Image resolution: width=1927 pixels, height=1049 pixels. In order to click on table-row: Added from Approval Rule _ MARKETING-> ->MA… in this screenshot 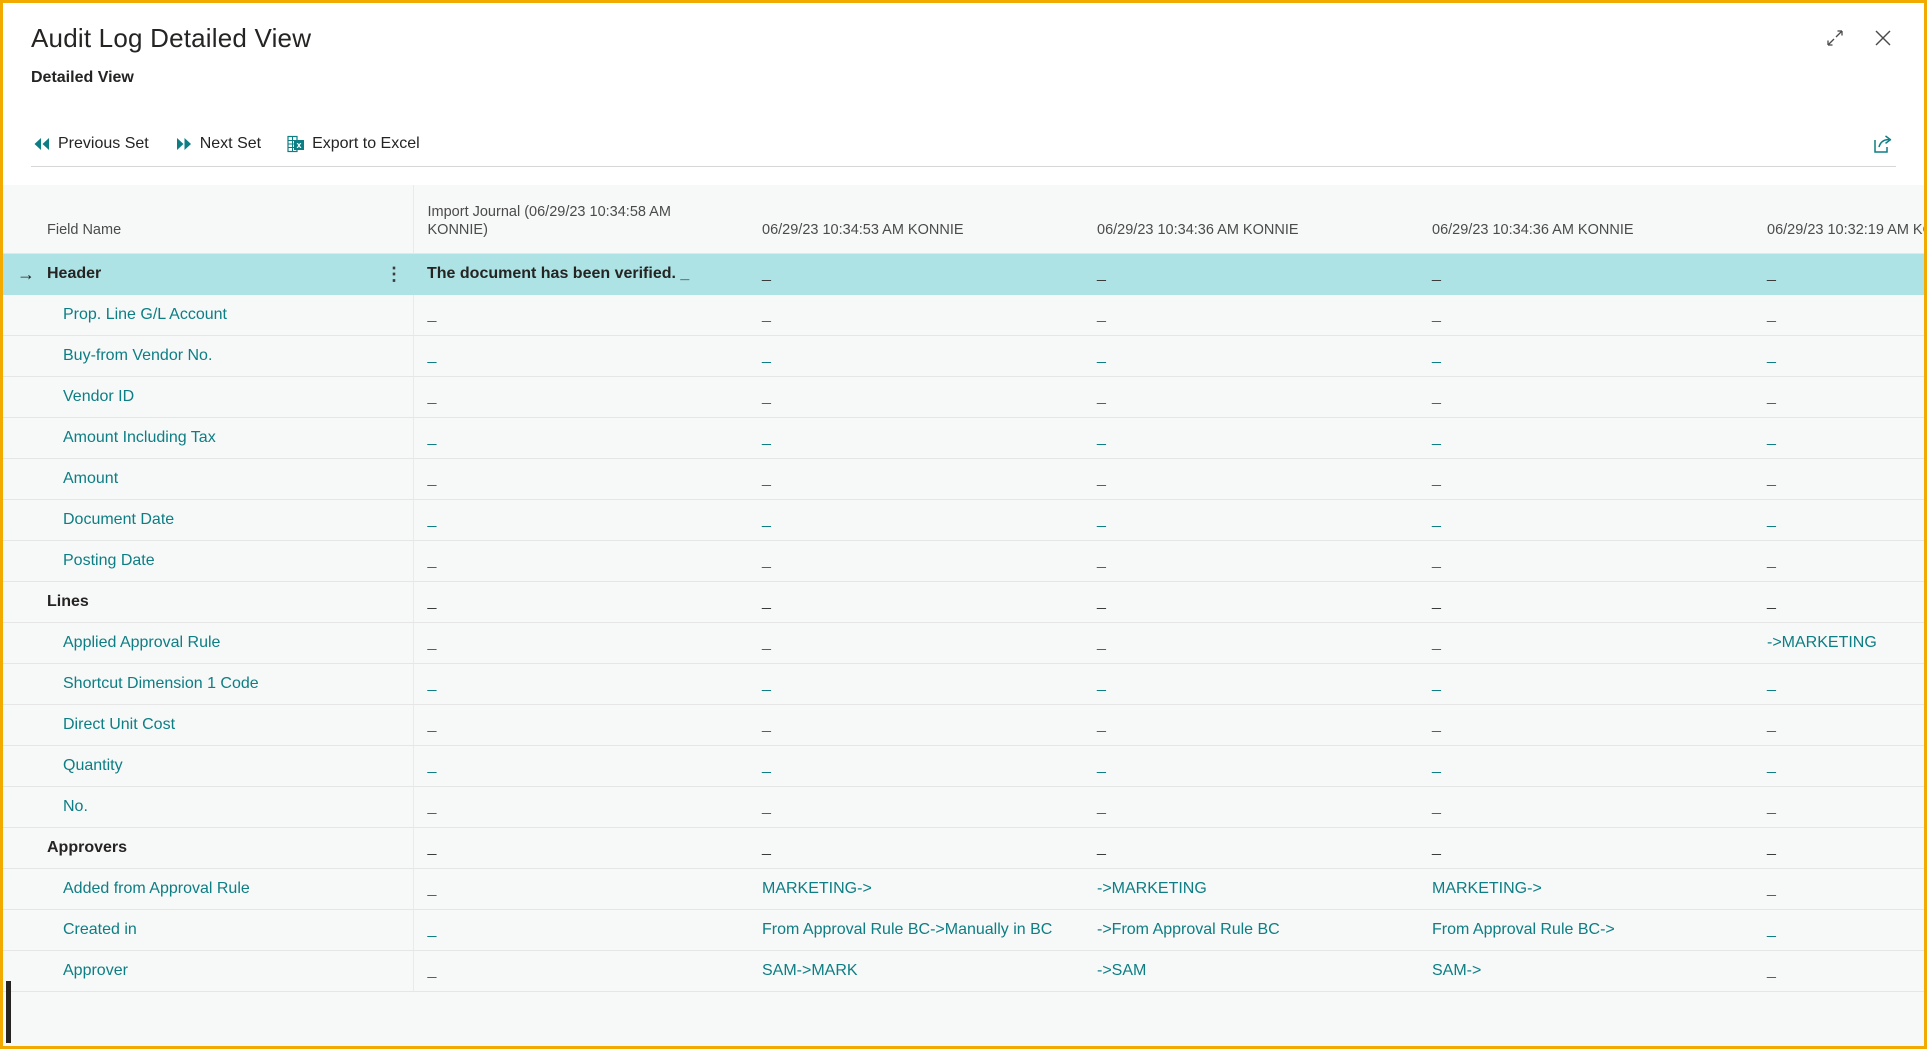, I will do `click(963, 889)`.